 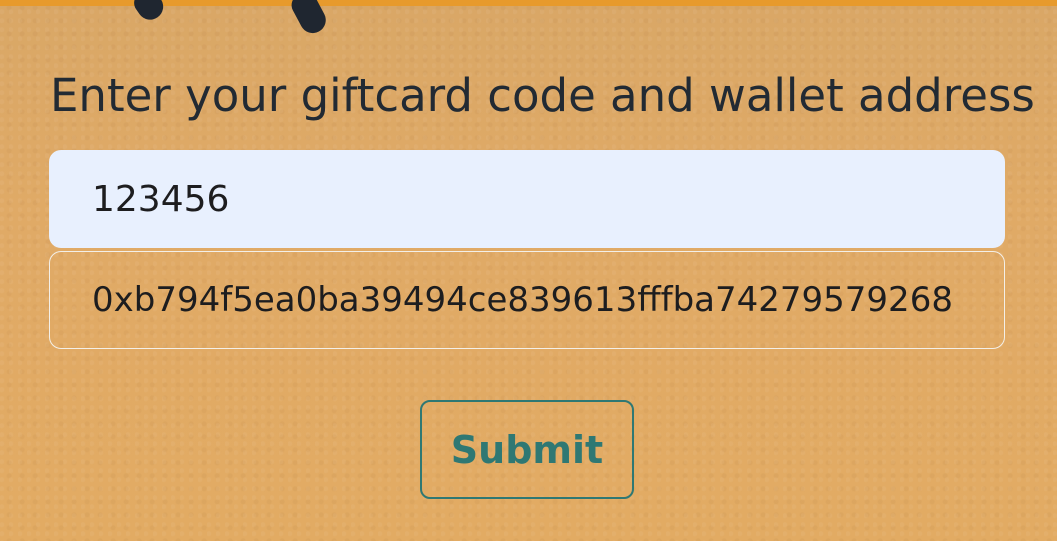 I want to click on submit-button: Submit, so click(x=527, y=449).